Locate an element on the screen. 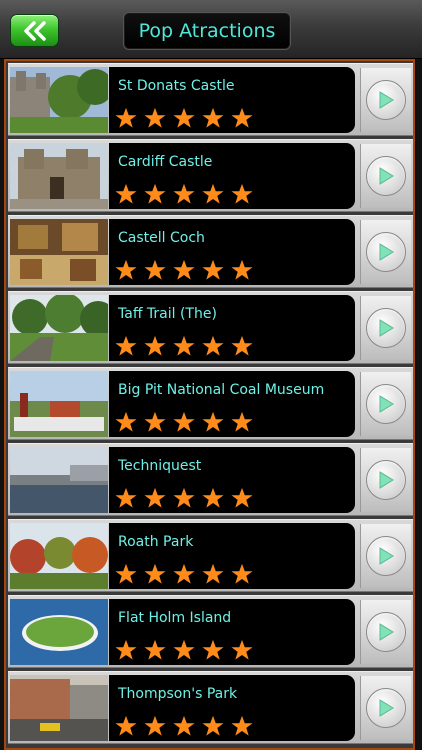 Image resolution: width=422 pixels, height=750 pixels. list-item: Techniquest is located at coordinates (210, 479).